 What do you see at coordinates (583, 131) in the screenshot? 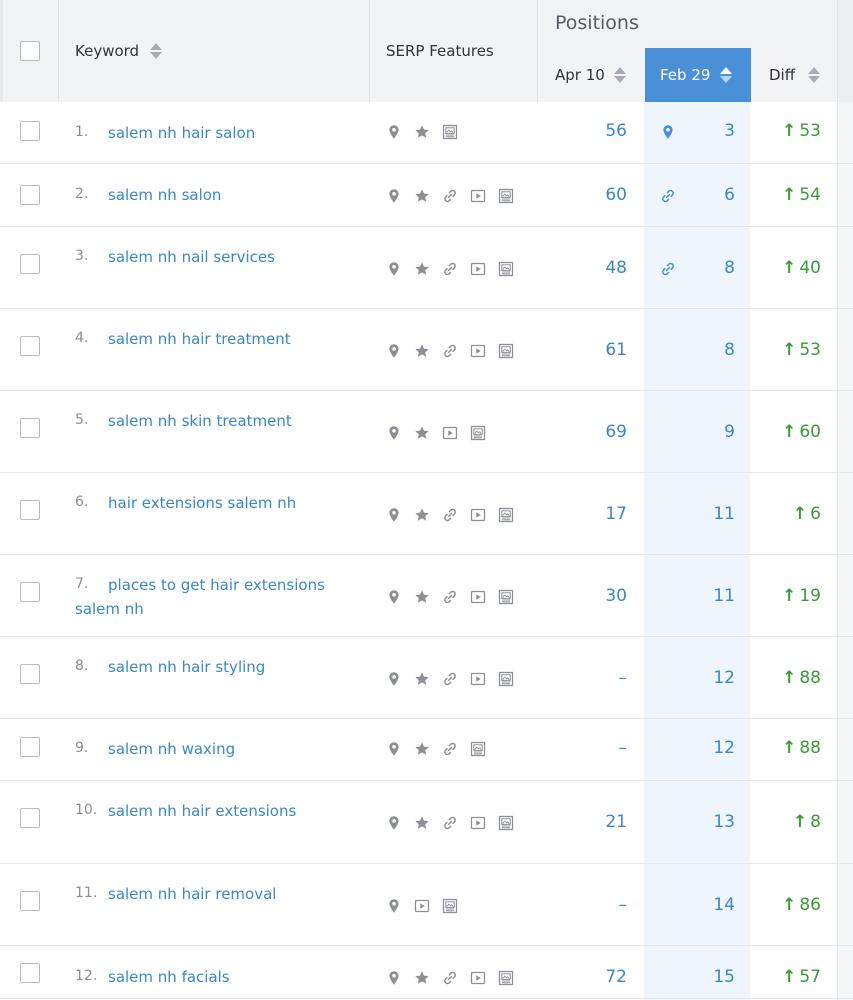
I see `apr10-position: 56` at bounding box center [583, 131].